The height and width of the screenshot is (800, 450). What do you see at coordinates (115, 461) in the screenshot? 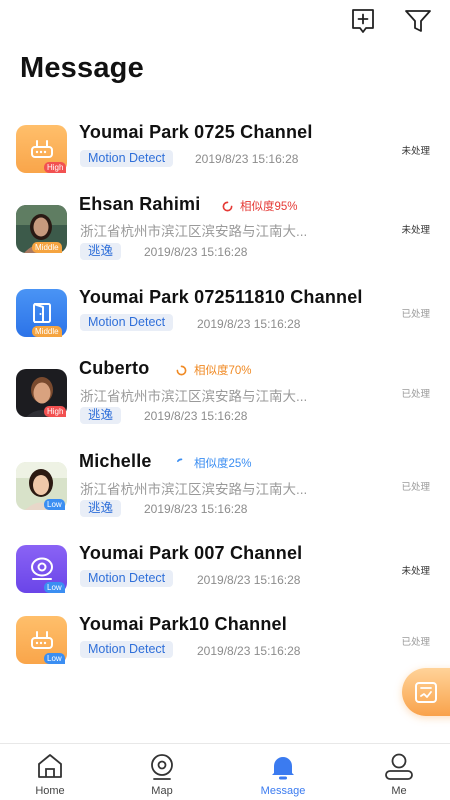
I see `person-name: Michelle` at bounding box center [115, 461].